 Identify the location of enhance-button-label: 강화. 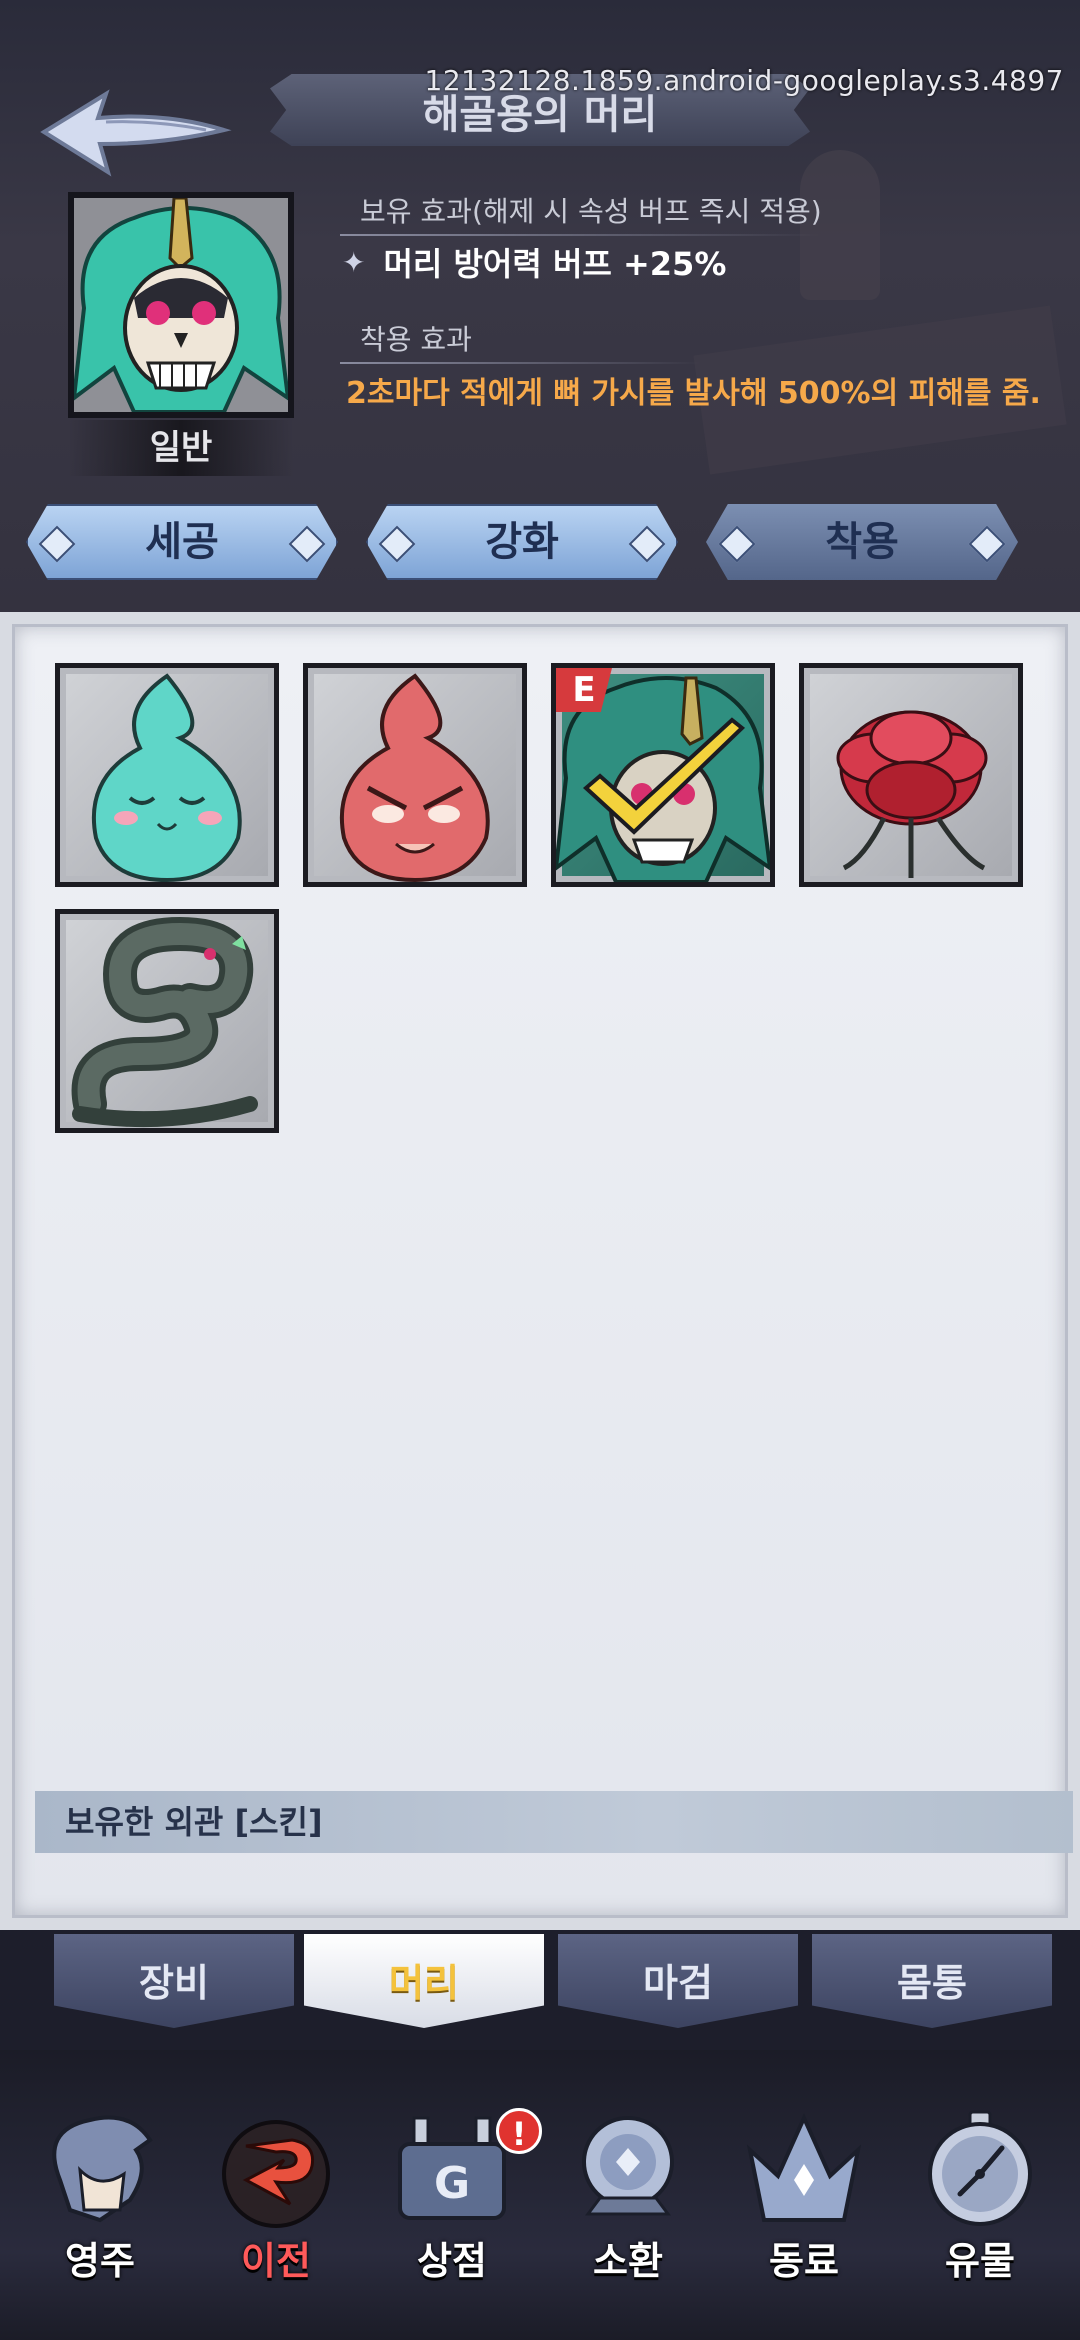
(522, 542).